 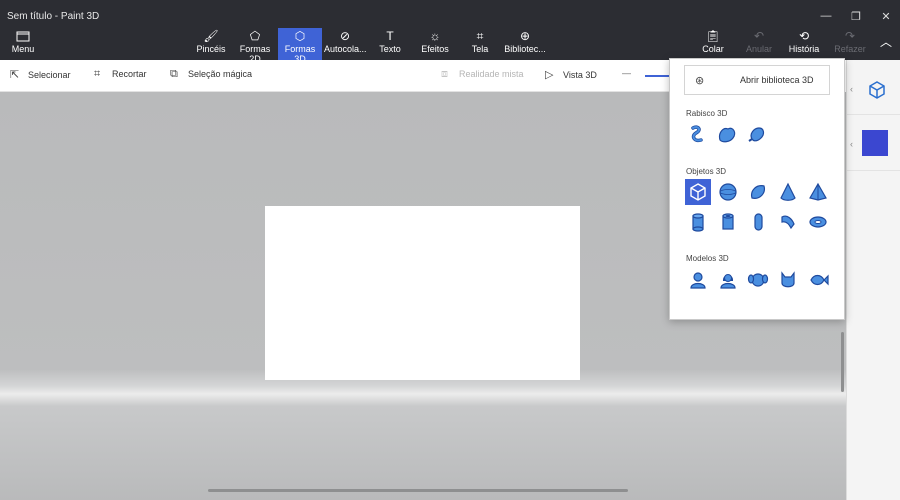 I want to click on tool-label: Tela, so click(x=480, y=49).